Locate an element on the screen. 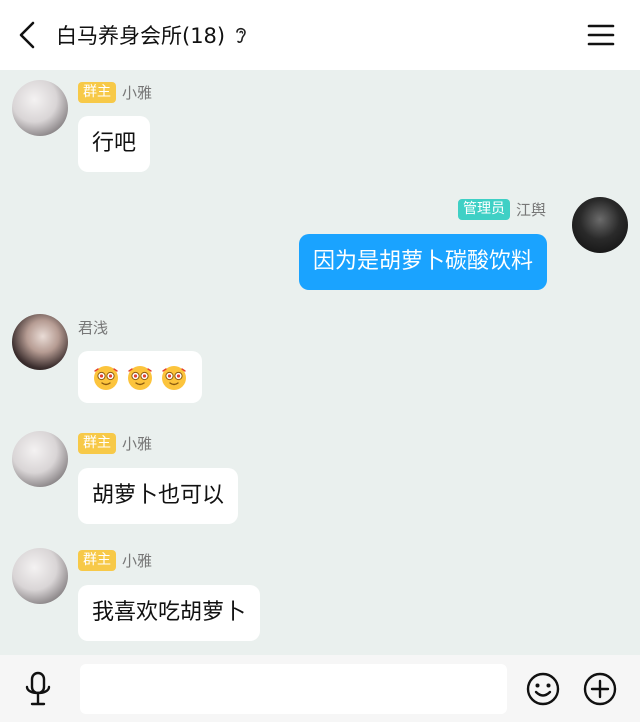  sender-name: 君浅 is located at coordinates (93, 327).